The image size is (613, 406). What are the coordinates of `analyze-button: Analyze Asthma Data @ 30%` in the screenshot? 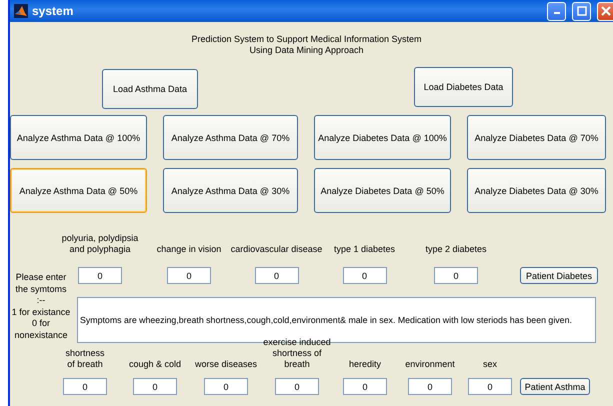 It's located at (230, 190).